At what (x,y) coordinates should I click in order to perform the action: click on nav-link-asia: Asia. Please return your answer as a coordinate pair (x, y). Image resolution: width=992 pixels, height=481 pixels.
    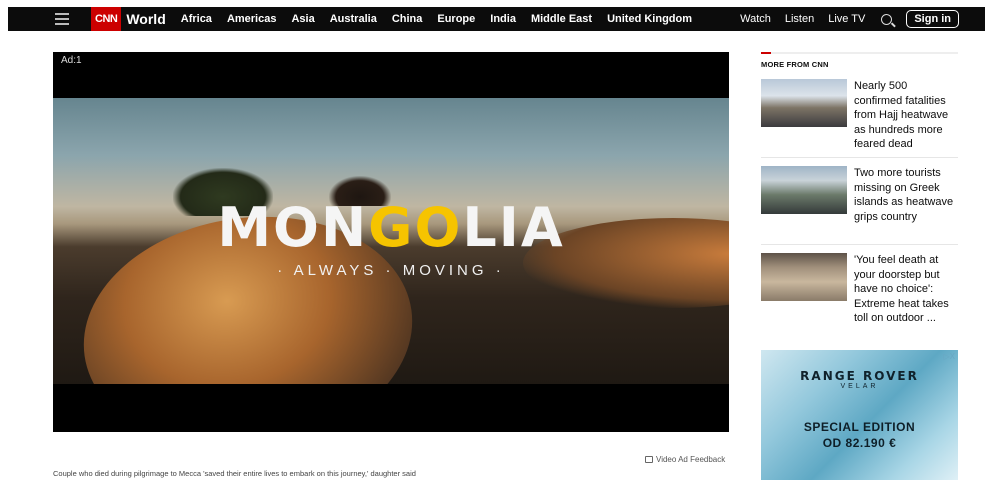
    Looking at the image, I should click on (302, 19).